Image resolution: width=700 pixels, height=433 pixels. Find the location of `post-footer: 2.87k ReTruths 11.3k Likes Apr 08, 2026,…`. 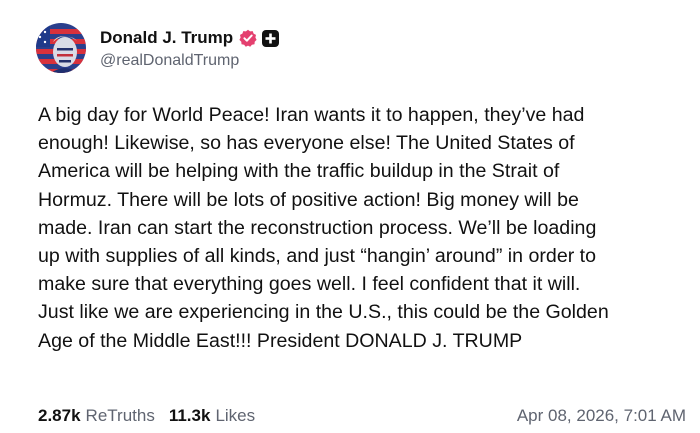

post-footer: 2.87k ReTruths 11.3k Likes Apr 08, 2026,… is located at coordinates (362, 416).